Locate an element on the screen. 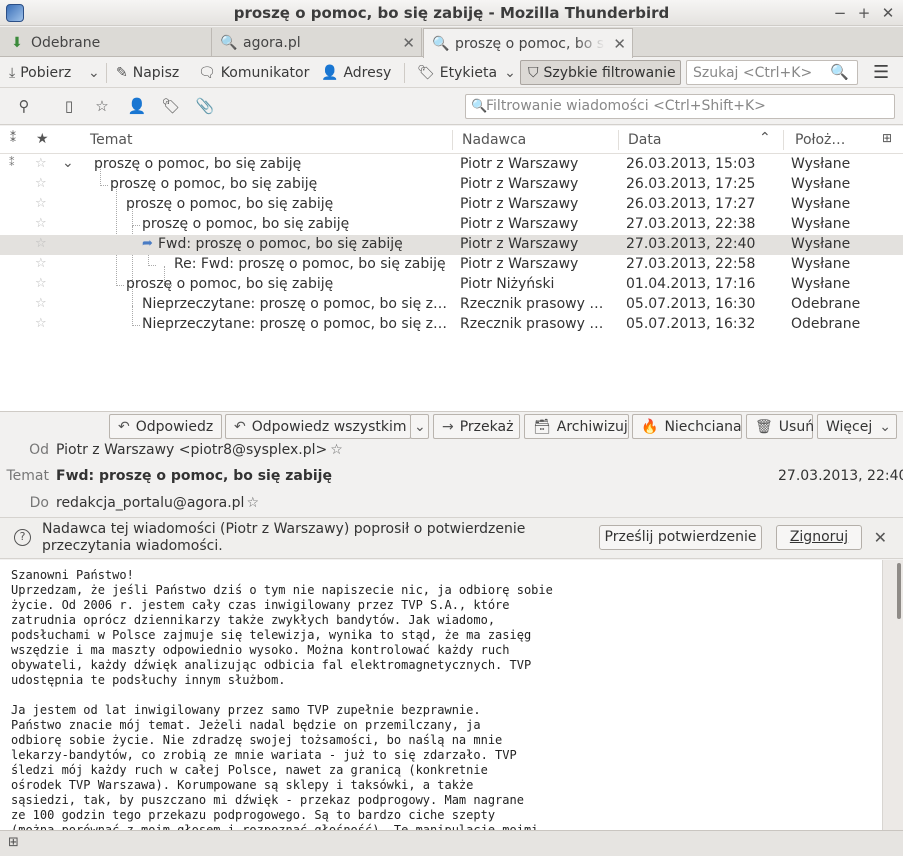 The width and height of the screenshot is (903, 856). message-filter-input: 🔍 Filtrowanie wiadomości <Ctrl+Shift+K> is located at coordinates (680, 106).